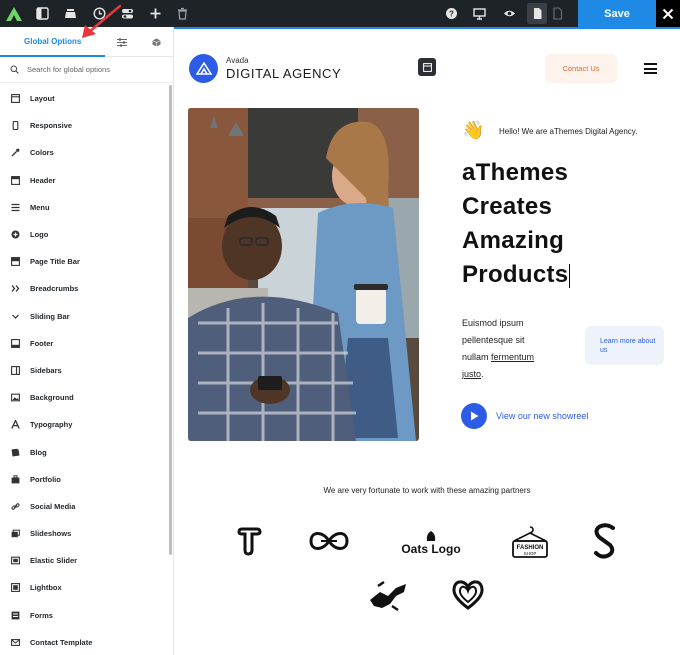 The width and height of the screenshot is (680, 655). Describe the element at coordinates (39, 235) in the screenshot. I see `sidebar-item-label: Logo` at that location.